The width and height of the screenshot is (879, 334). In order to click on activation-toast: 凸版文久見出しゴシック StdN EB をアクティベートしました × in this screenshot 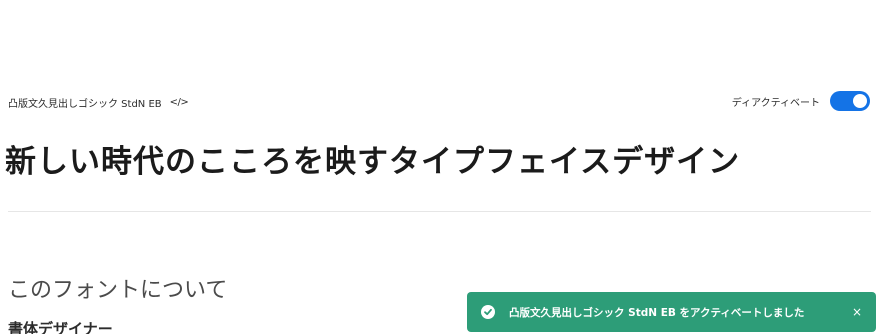, I will do `click(671, 312)`.